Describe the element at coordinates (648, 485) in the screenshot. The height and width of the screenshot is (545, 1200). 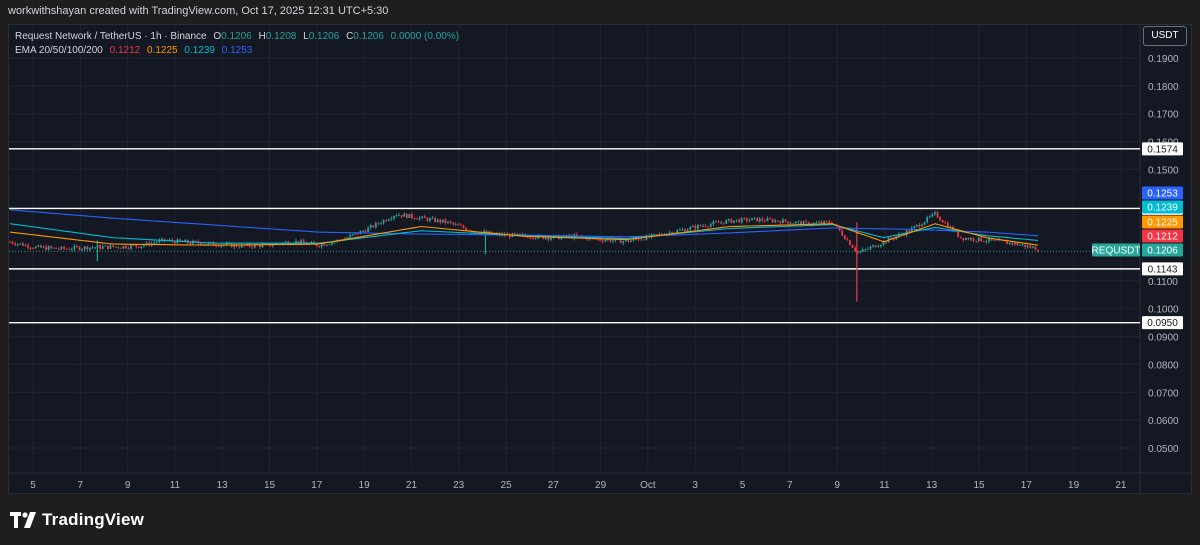
I see `x-tick-label: Oct` at that location.